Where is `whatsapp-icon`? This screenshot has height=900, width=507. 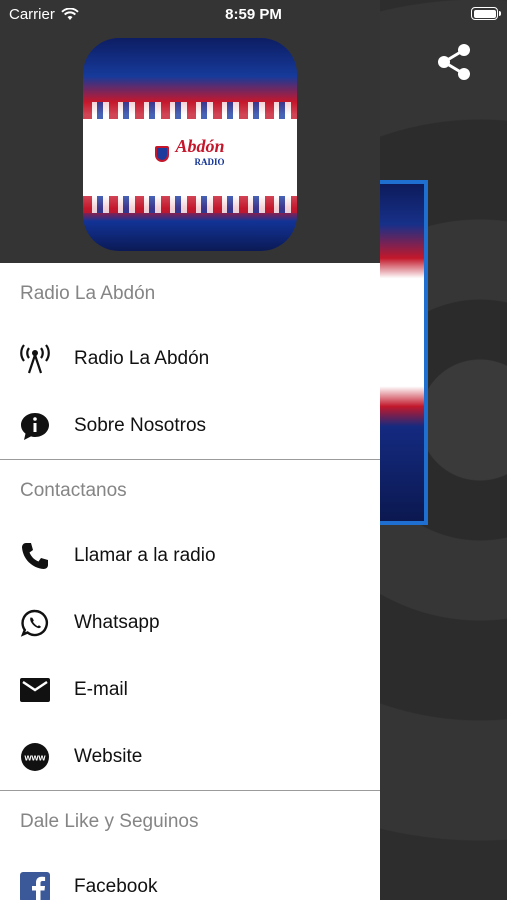
whatsapp-icon is located at coordinates (35, 623).